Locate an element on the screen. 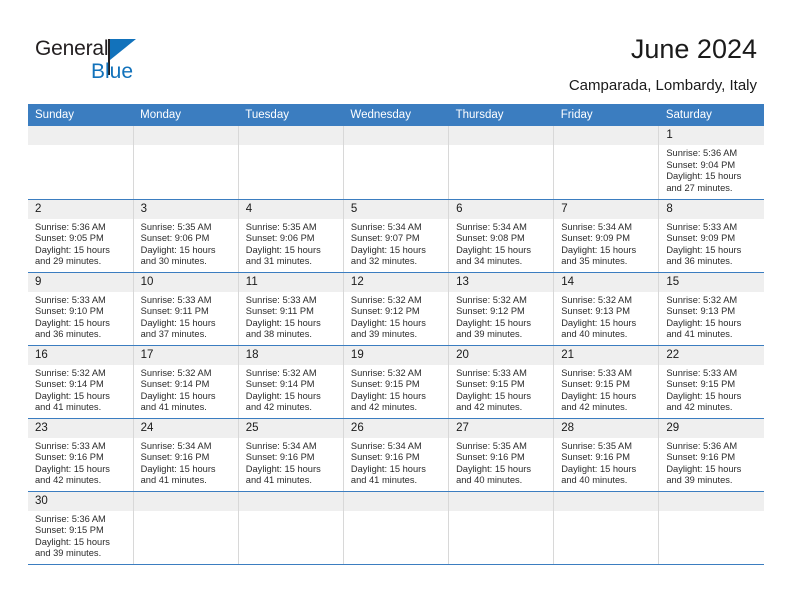  day-number: 18 is located at coordinates (290, 355).